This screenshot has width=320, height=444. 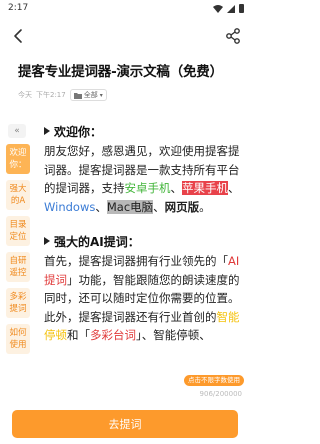 What do you see at coordinates (18, 231) in the screenshot?
I see `outline-item-directory: 目录定位` at bounding box center [18, 231].